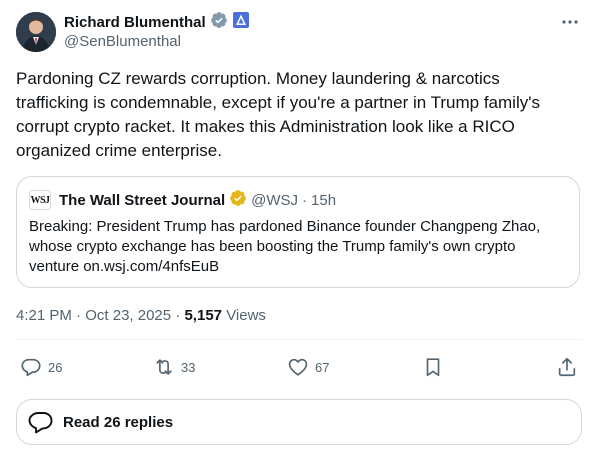 The width and height of the screenshot is (598, 453). What do you see at coordinates (299, 339) in the screenshot?
I see `divider` at bounding box center [299, 339].